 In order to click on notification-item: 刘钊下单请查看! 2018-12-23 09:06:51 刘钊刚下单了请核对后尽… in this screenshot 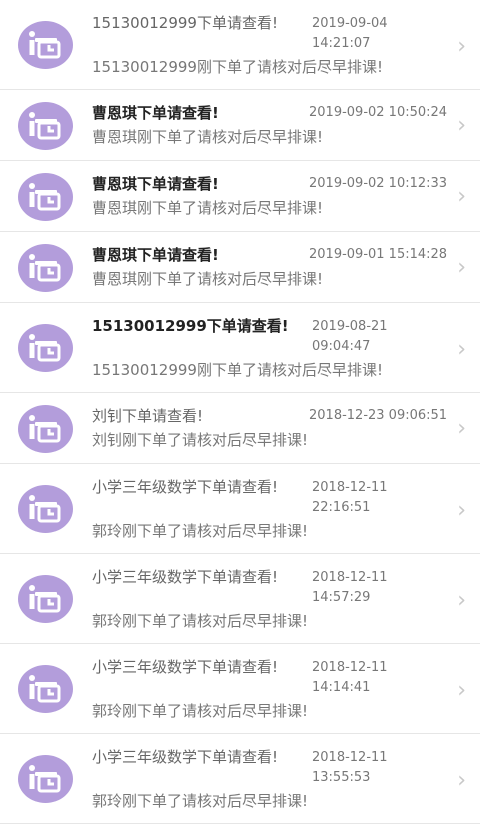, I will do `click(240, 428)`.